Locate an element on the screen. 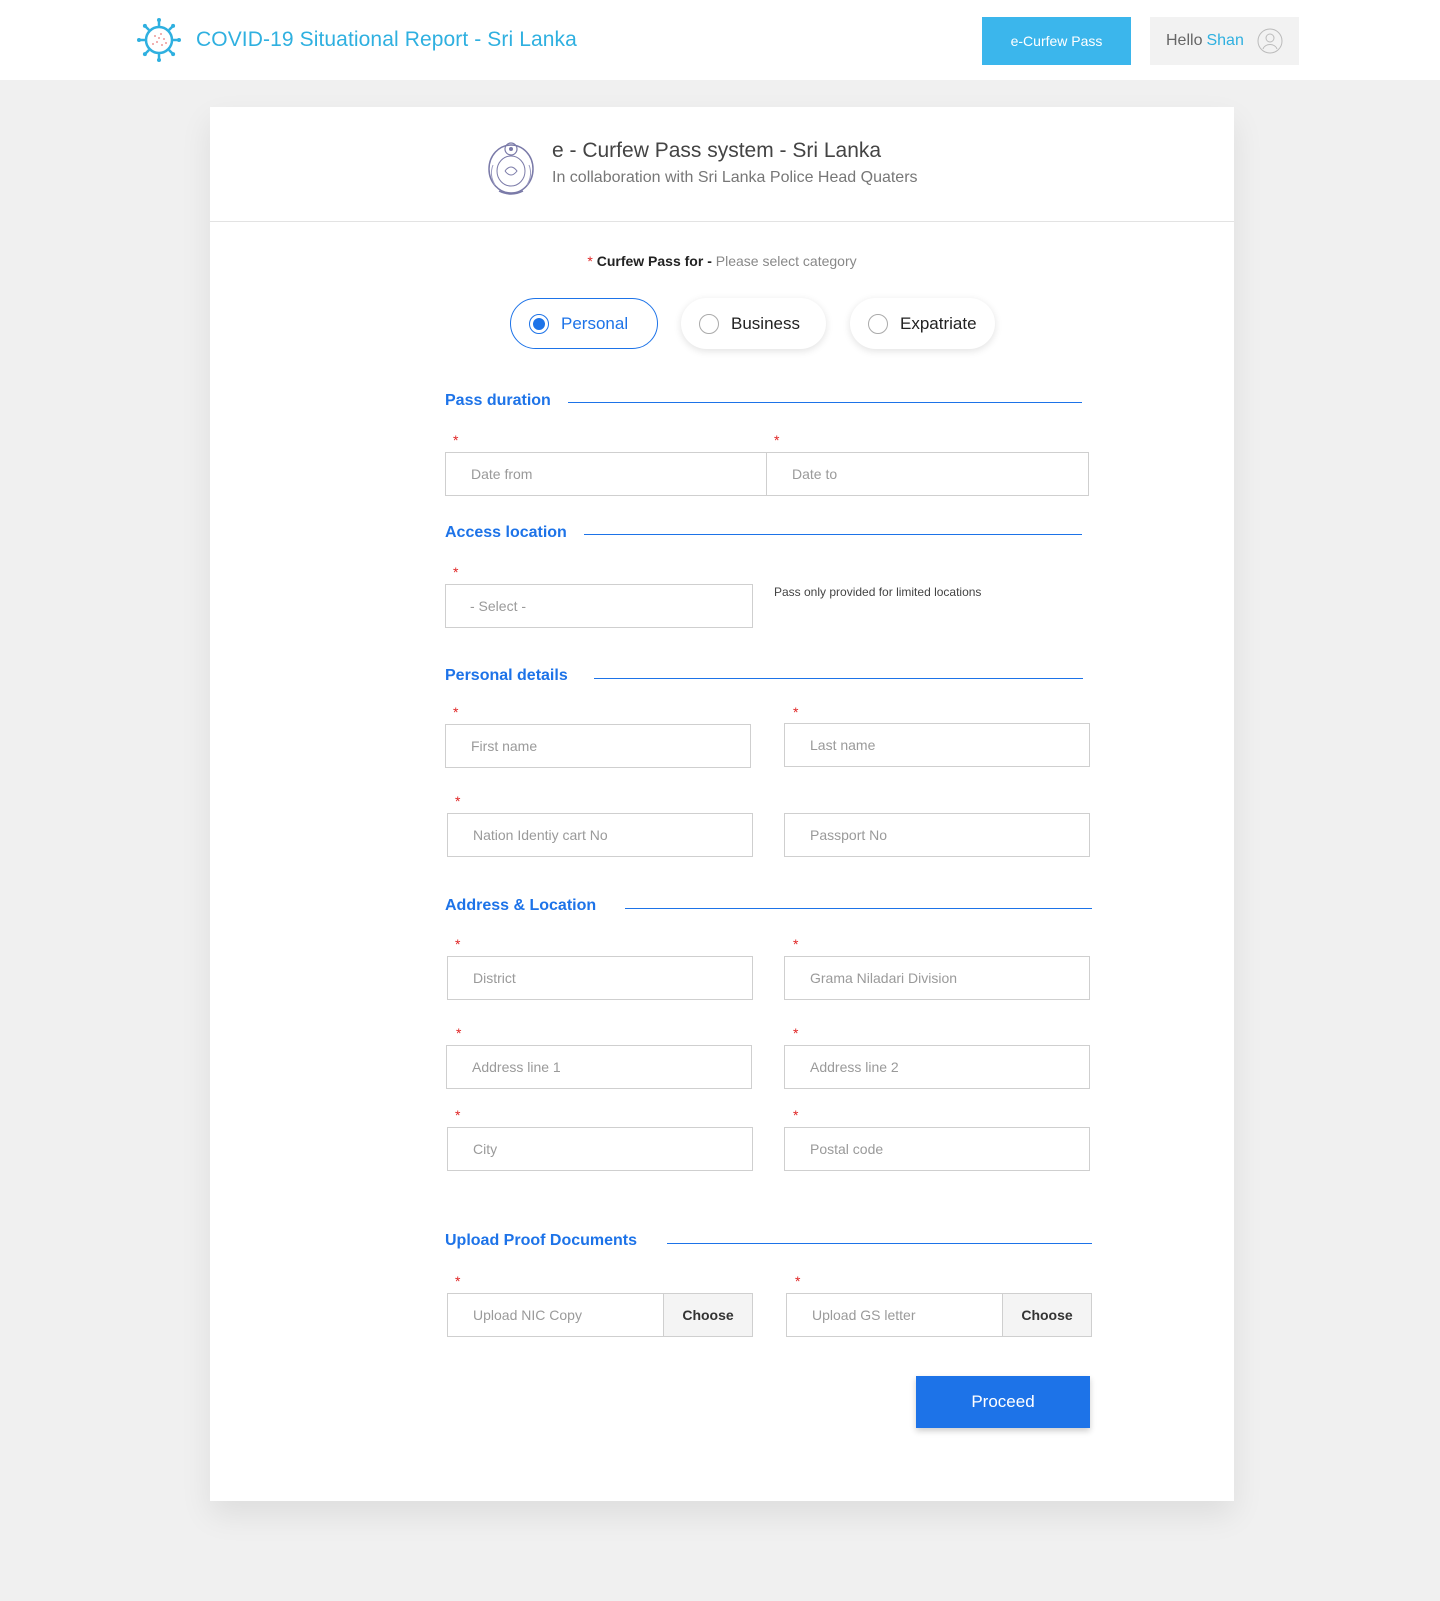 This screenshot has height=1601, width=1440. radio-business: Business is located at coordinates (753, 323).